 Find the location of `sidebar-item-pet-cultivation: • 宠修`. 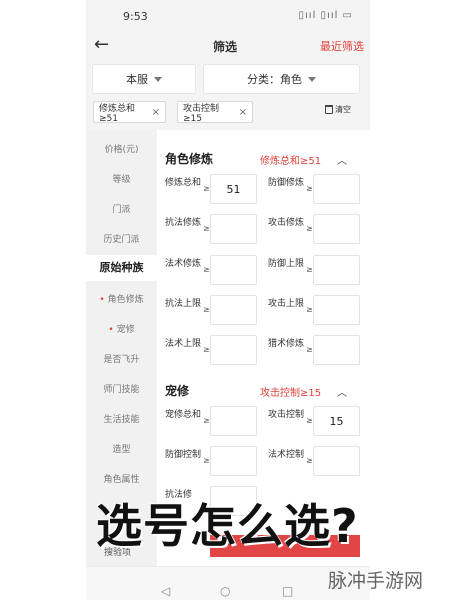

sidebar-item-pet-cultivation: • 宠修 is located at coordinates (121, 328).